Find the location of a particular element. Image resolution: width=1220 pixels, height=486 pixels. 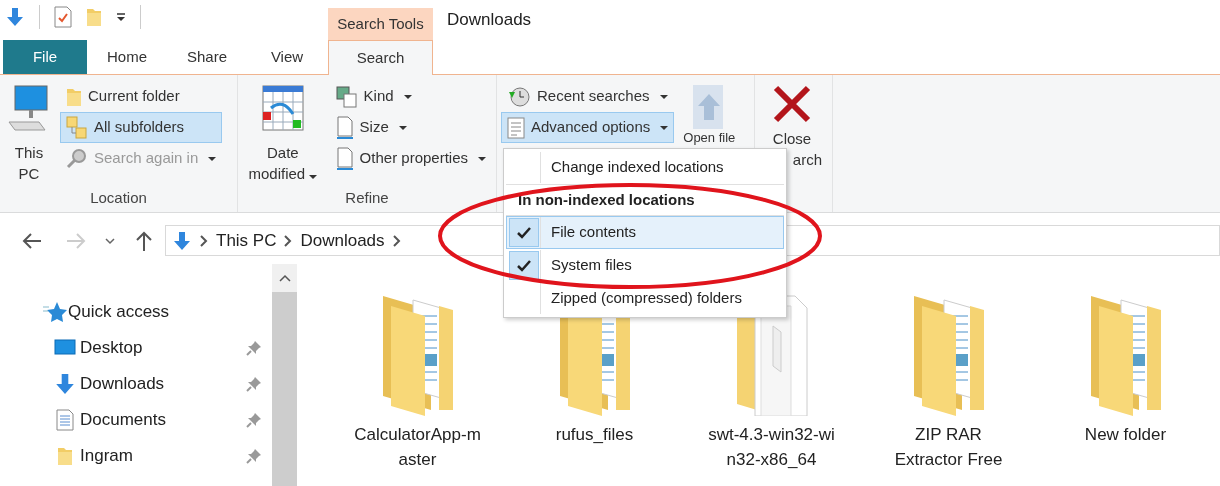

group-label: Location is located at coordinates (118, 198).